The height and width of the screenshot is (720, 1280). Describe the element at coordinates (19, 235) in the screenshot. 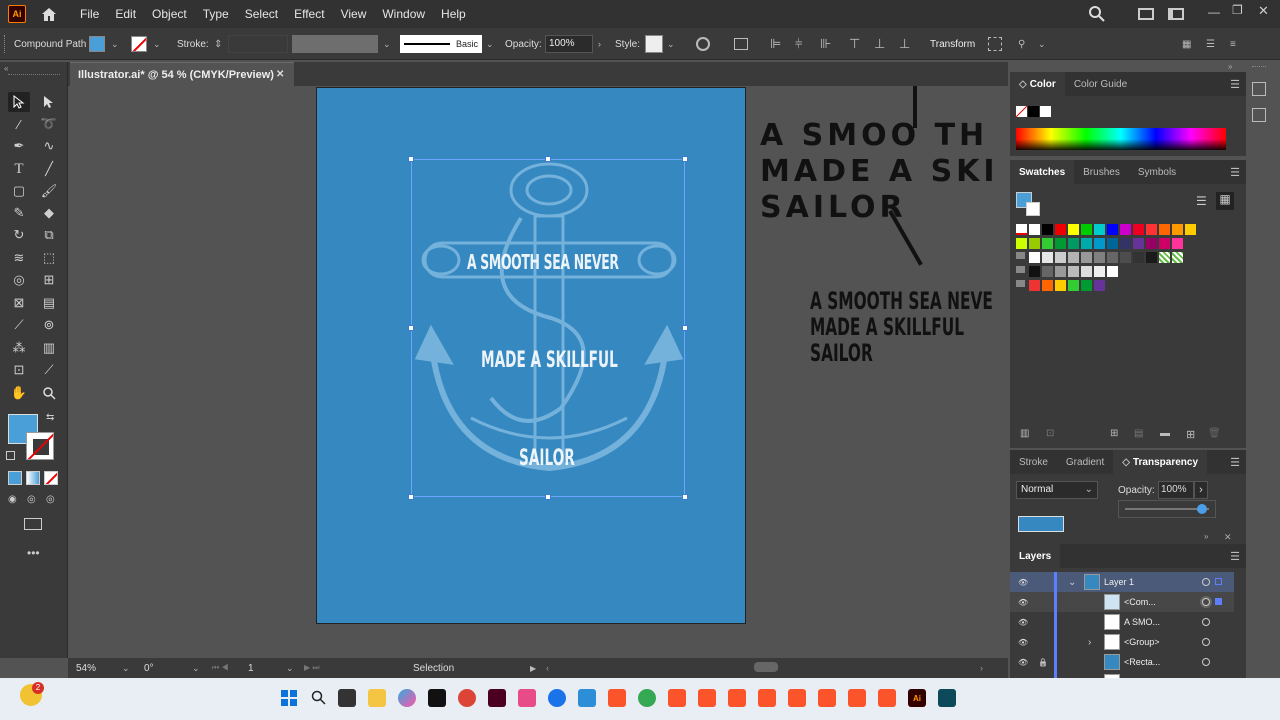

I see `rotate-tool-icon: ↻` at that location.